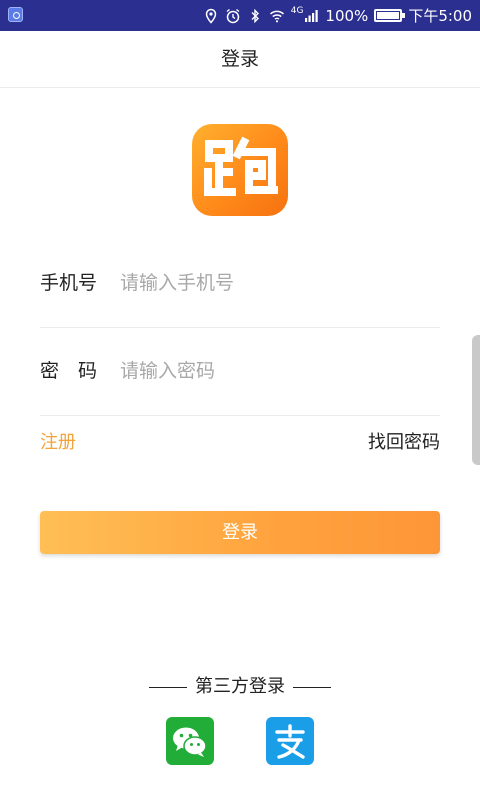 The image size is (480, 800). What do you see at coordinates (312, 15) in the screenshot?
I see `signal-icon` at bounding box center [312, 15].